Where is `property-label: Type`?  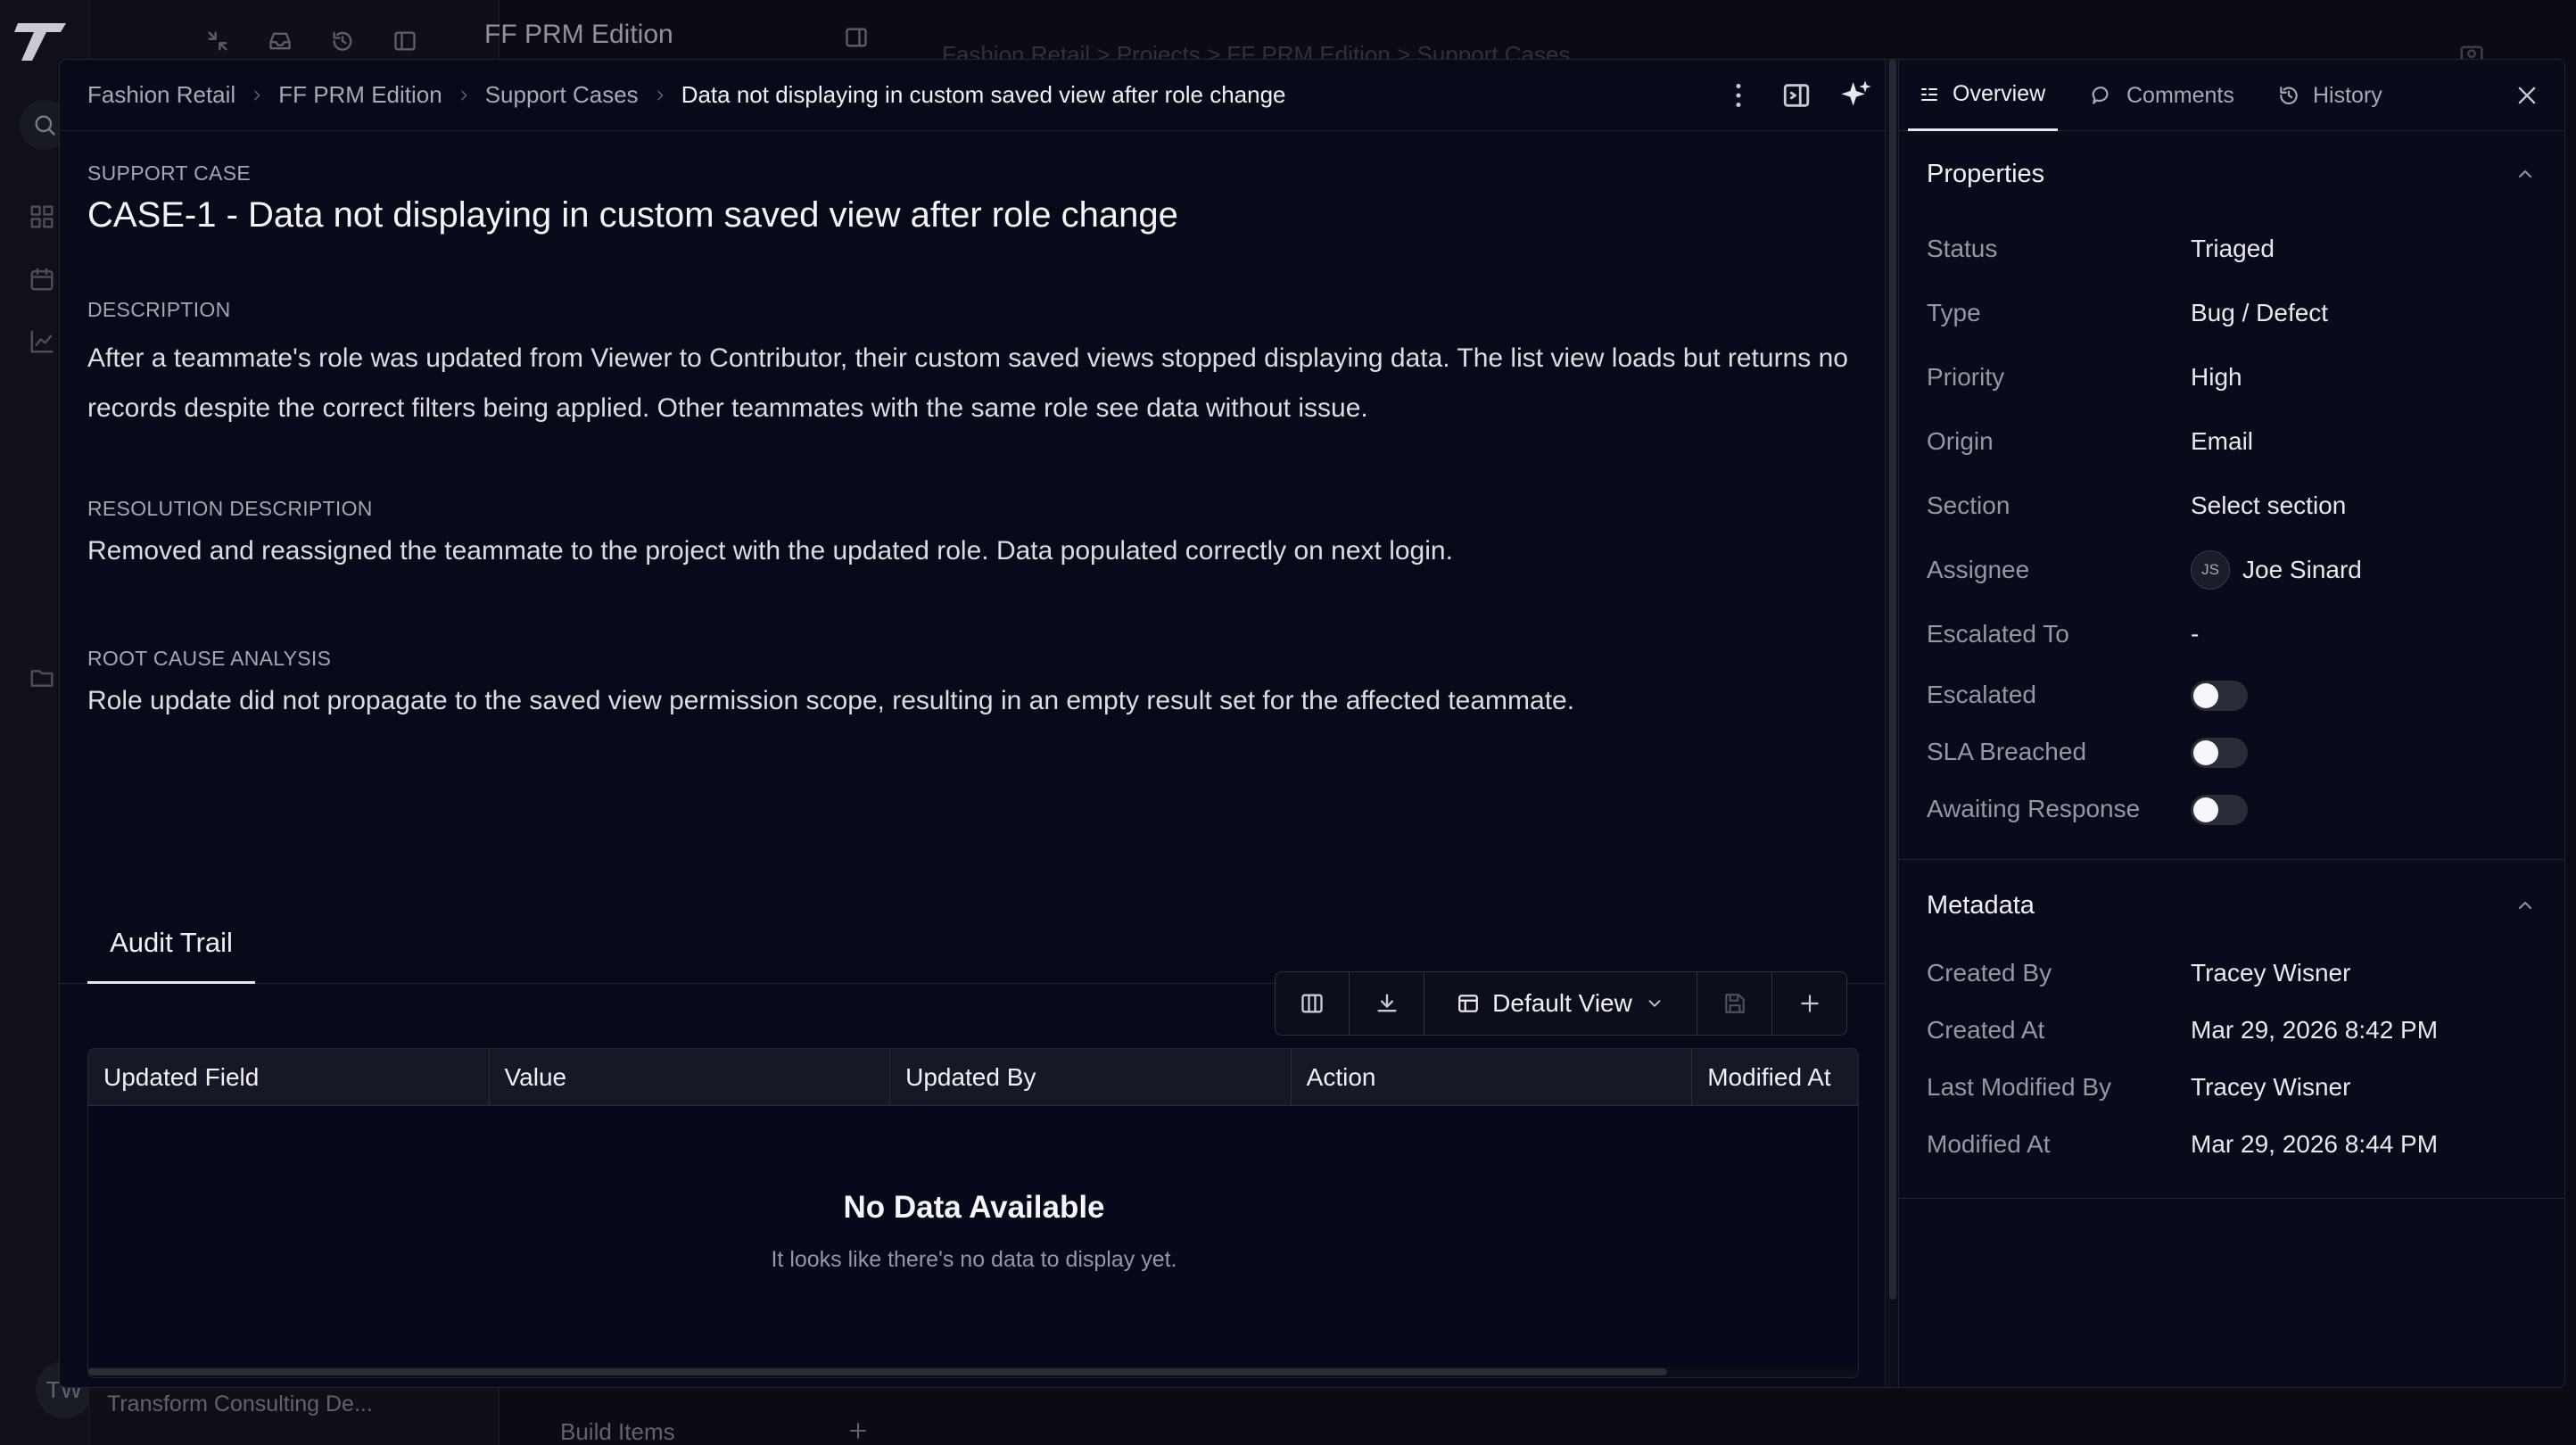 property-label: Type is located at coordinates (1954, 312).